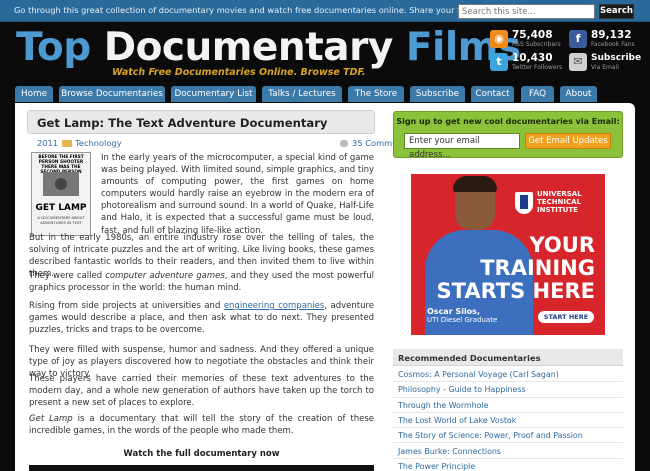 The image size is (650, 471). I want to click on rss-icon: ◉, so click(499, 39).